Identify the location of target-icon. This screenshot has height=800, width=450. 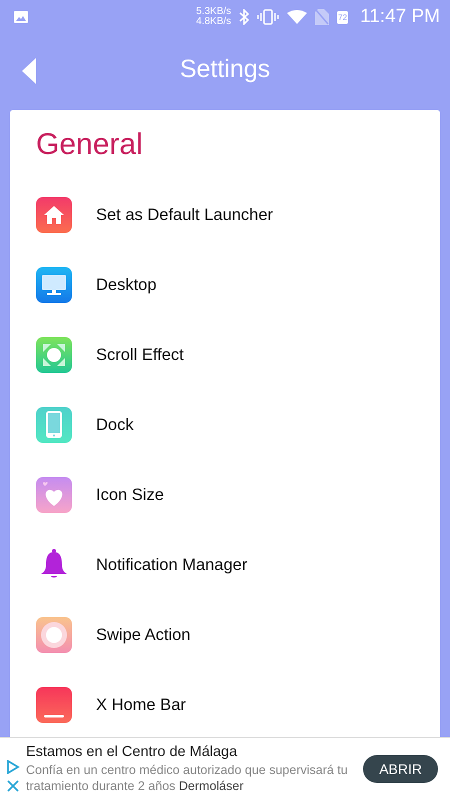
(54, 355).